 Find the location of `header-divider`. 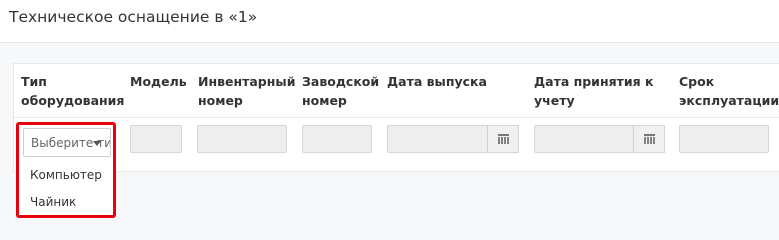

header-divider is located at coordinates (396, 117).